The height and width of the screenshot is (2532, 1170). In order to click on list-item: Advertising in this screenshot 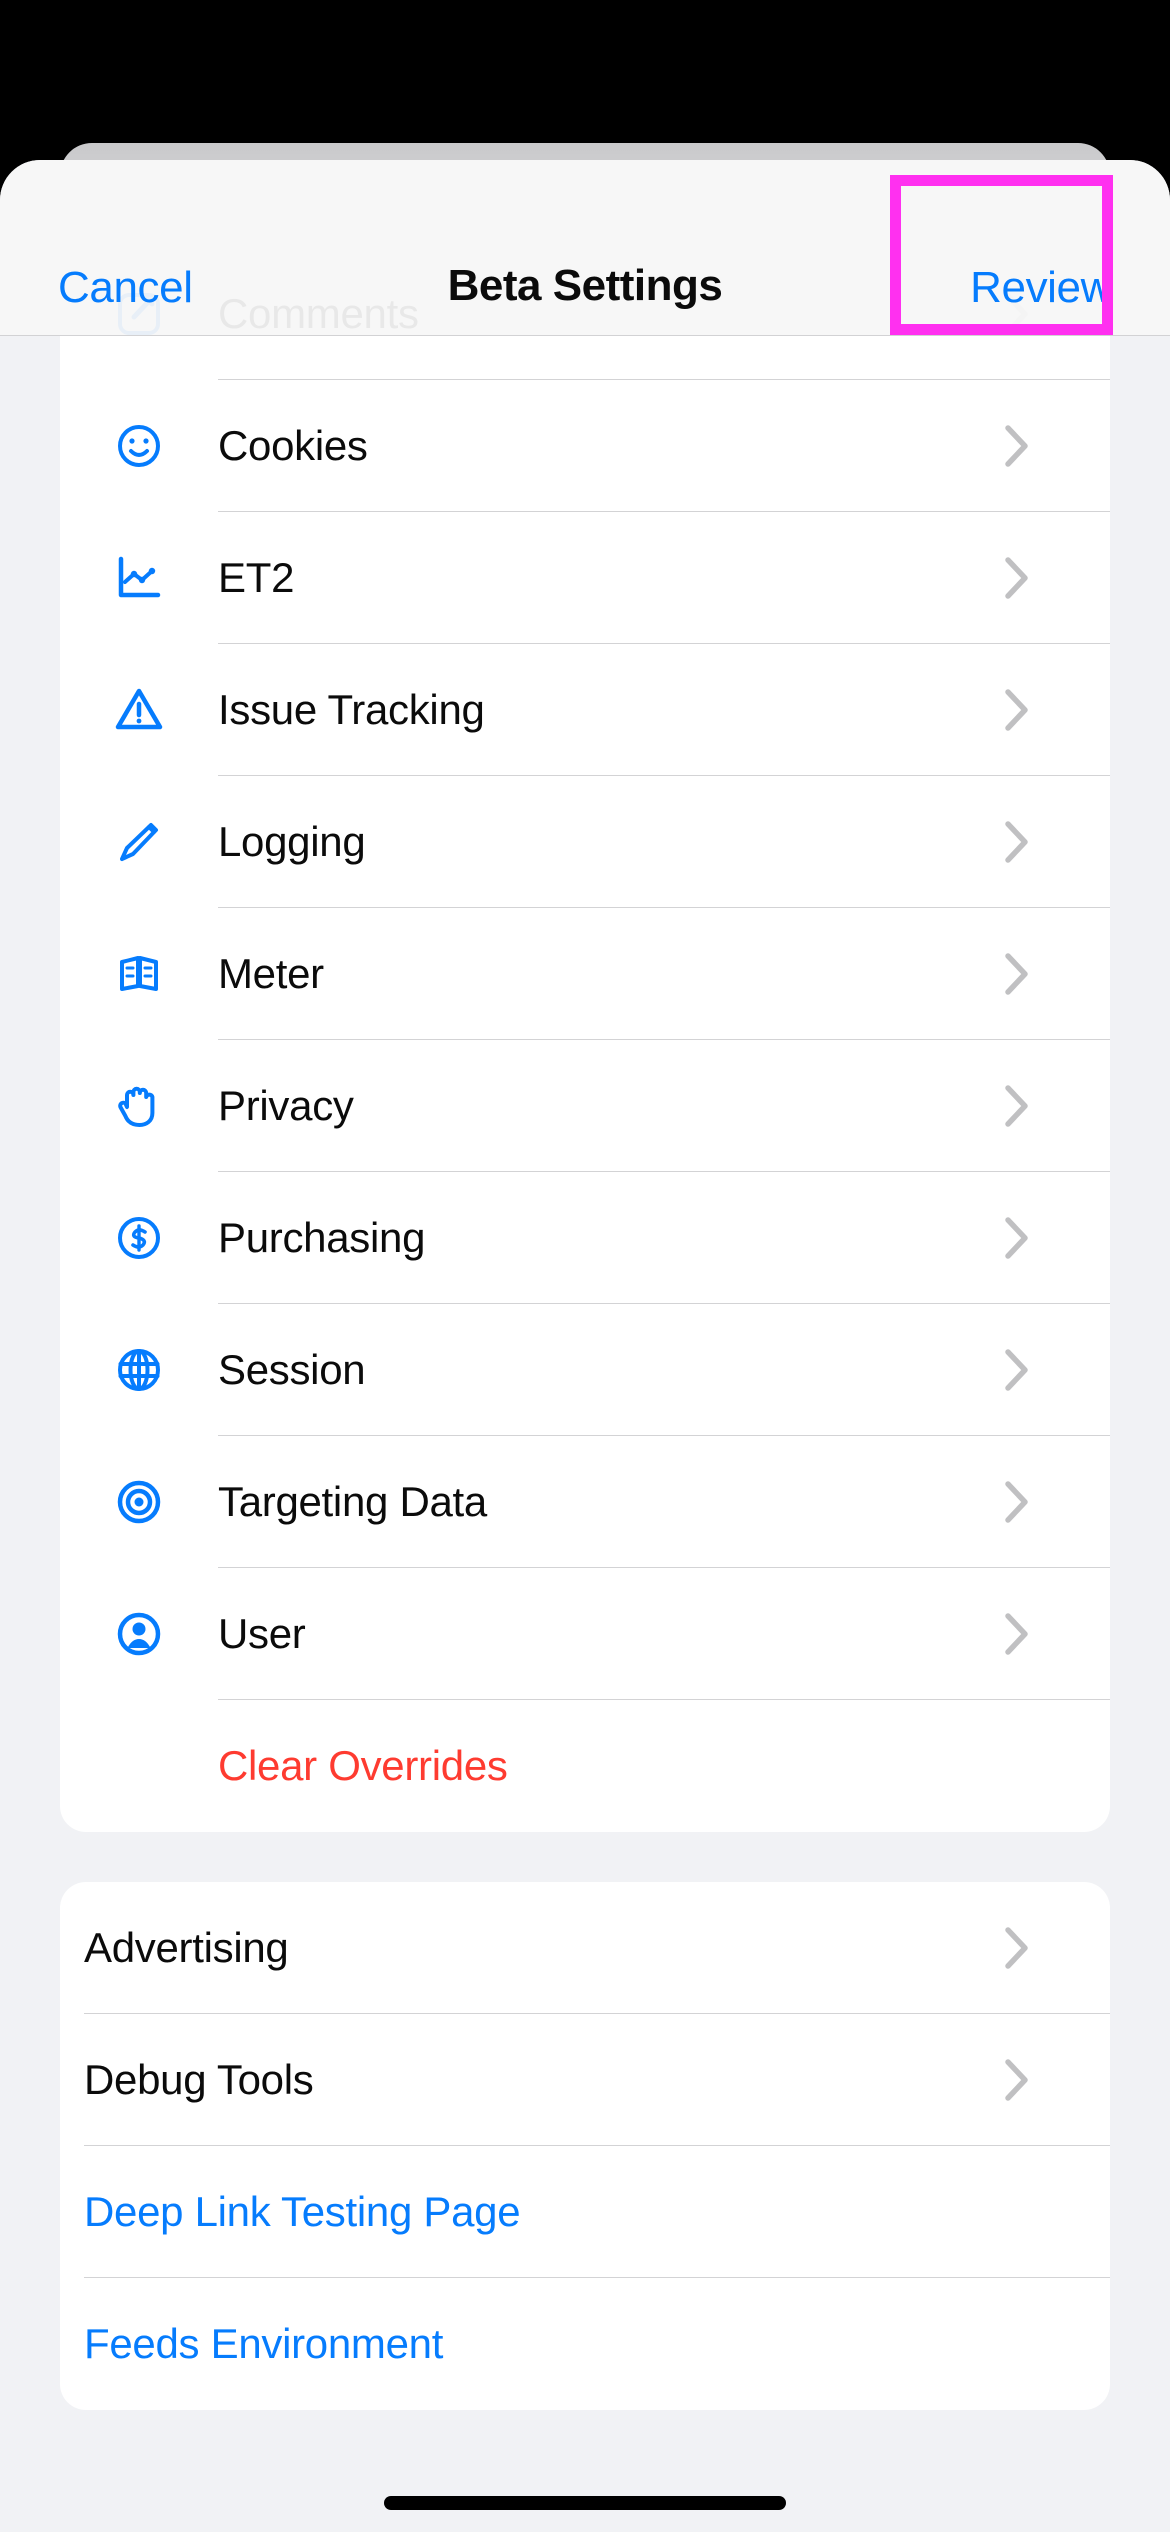, I will do `click(585, 1948)`.